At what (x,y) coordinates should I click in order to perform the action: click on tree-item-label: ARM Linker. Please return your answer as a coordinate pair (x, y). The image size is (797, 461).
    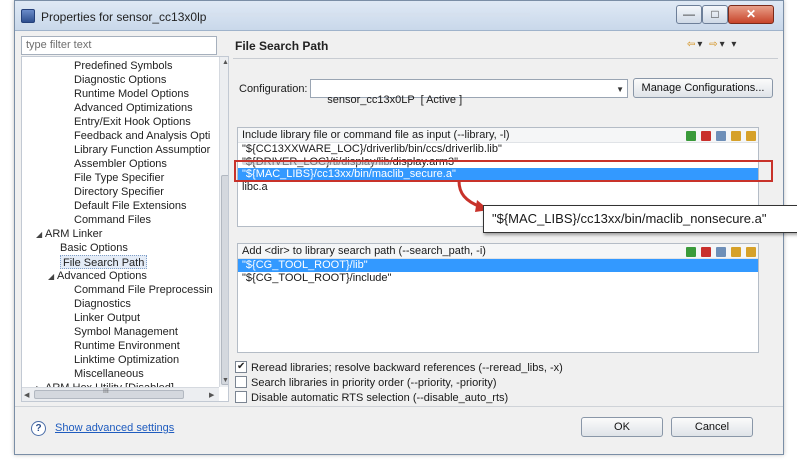
    Looking at the image, I should click on (74, 234).